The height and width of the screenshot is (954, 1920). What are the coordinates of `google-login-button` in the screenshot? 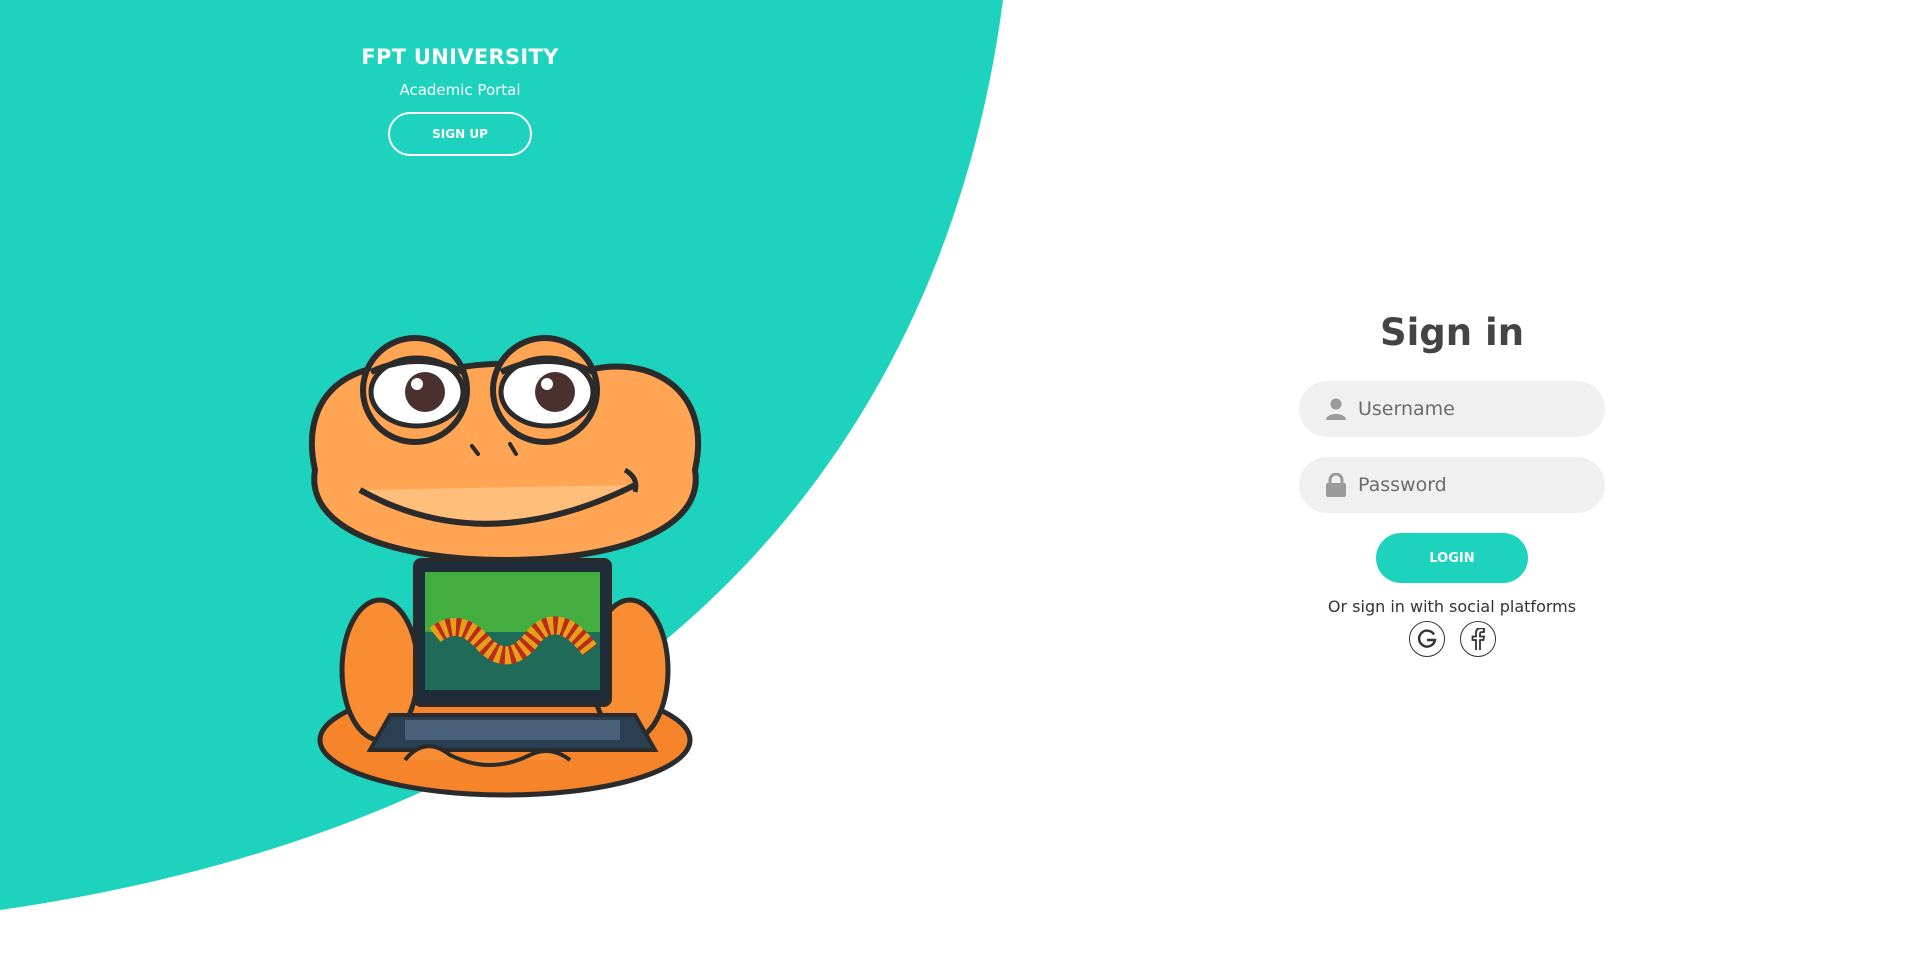 It's located at (1426, 639).